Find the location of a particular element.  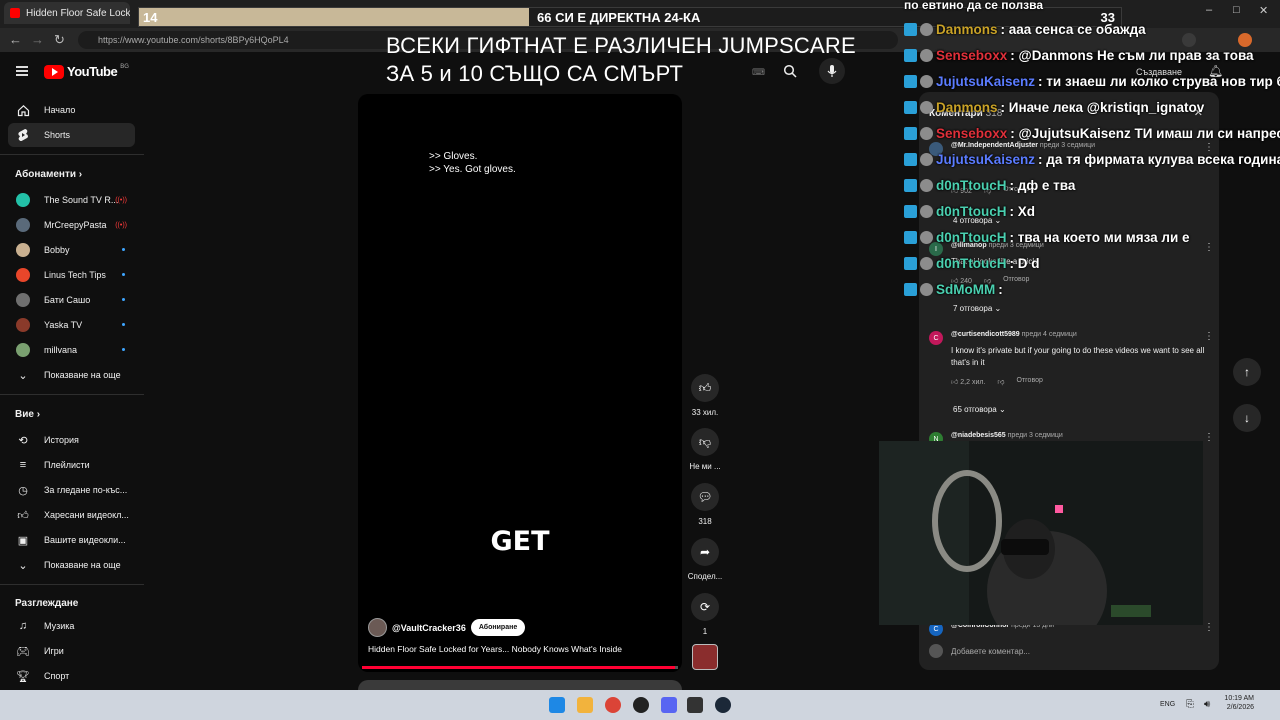

remix-button: ⟳ is located at coordinates (705, 607).